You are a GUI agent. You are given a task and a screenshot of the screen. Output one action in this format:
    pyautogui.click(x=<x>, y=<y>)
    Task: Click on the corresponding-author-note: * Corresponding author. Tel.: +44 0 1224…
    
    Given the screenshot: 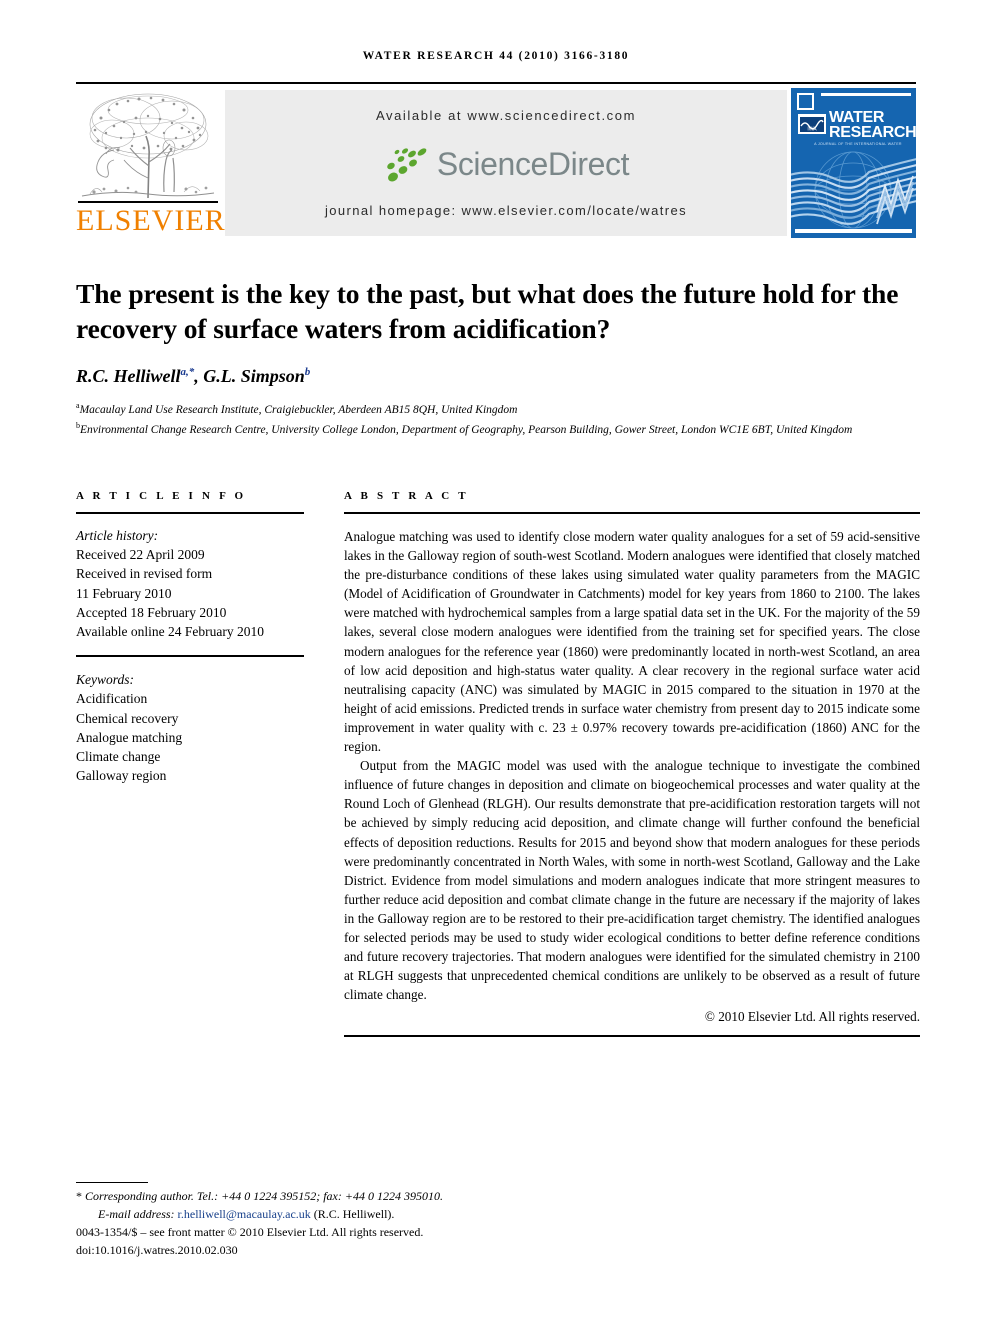 What is the action you would take?
    pyautogui.click(x=356, y=1197)
    